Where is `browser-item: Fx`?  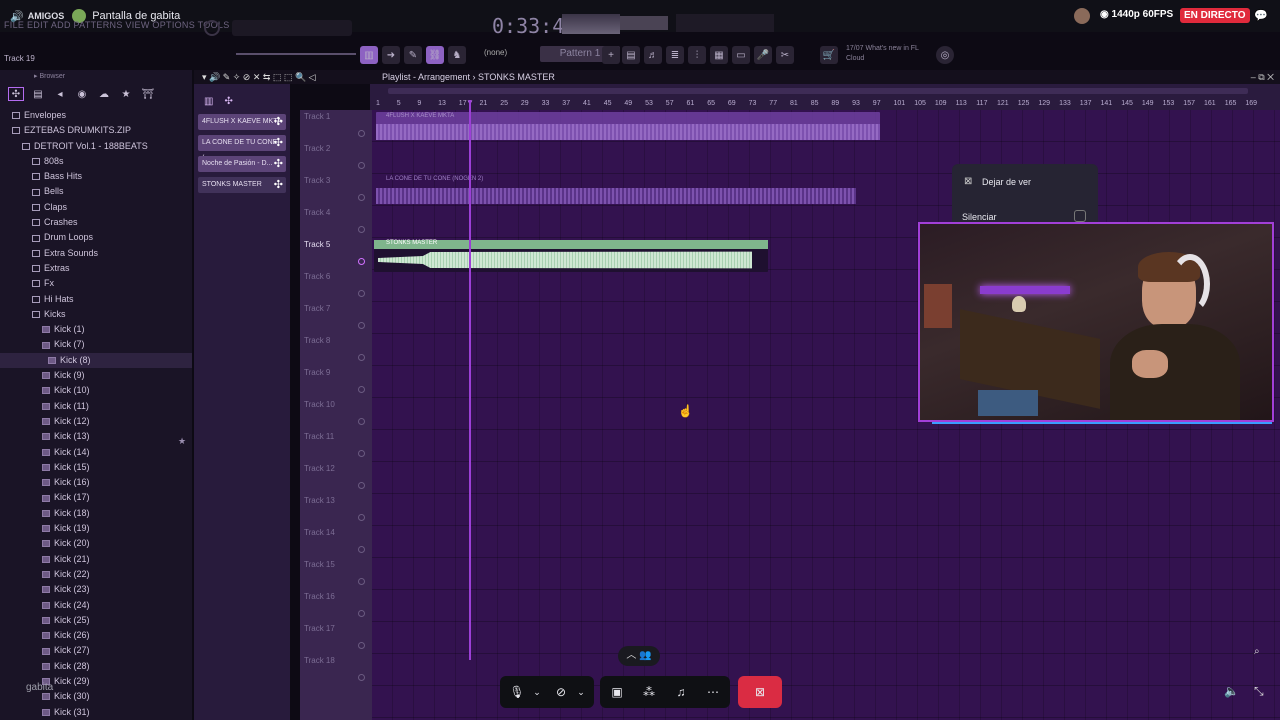
browser-item: Fx is located at coordinates (96, 283).